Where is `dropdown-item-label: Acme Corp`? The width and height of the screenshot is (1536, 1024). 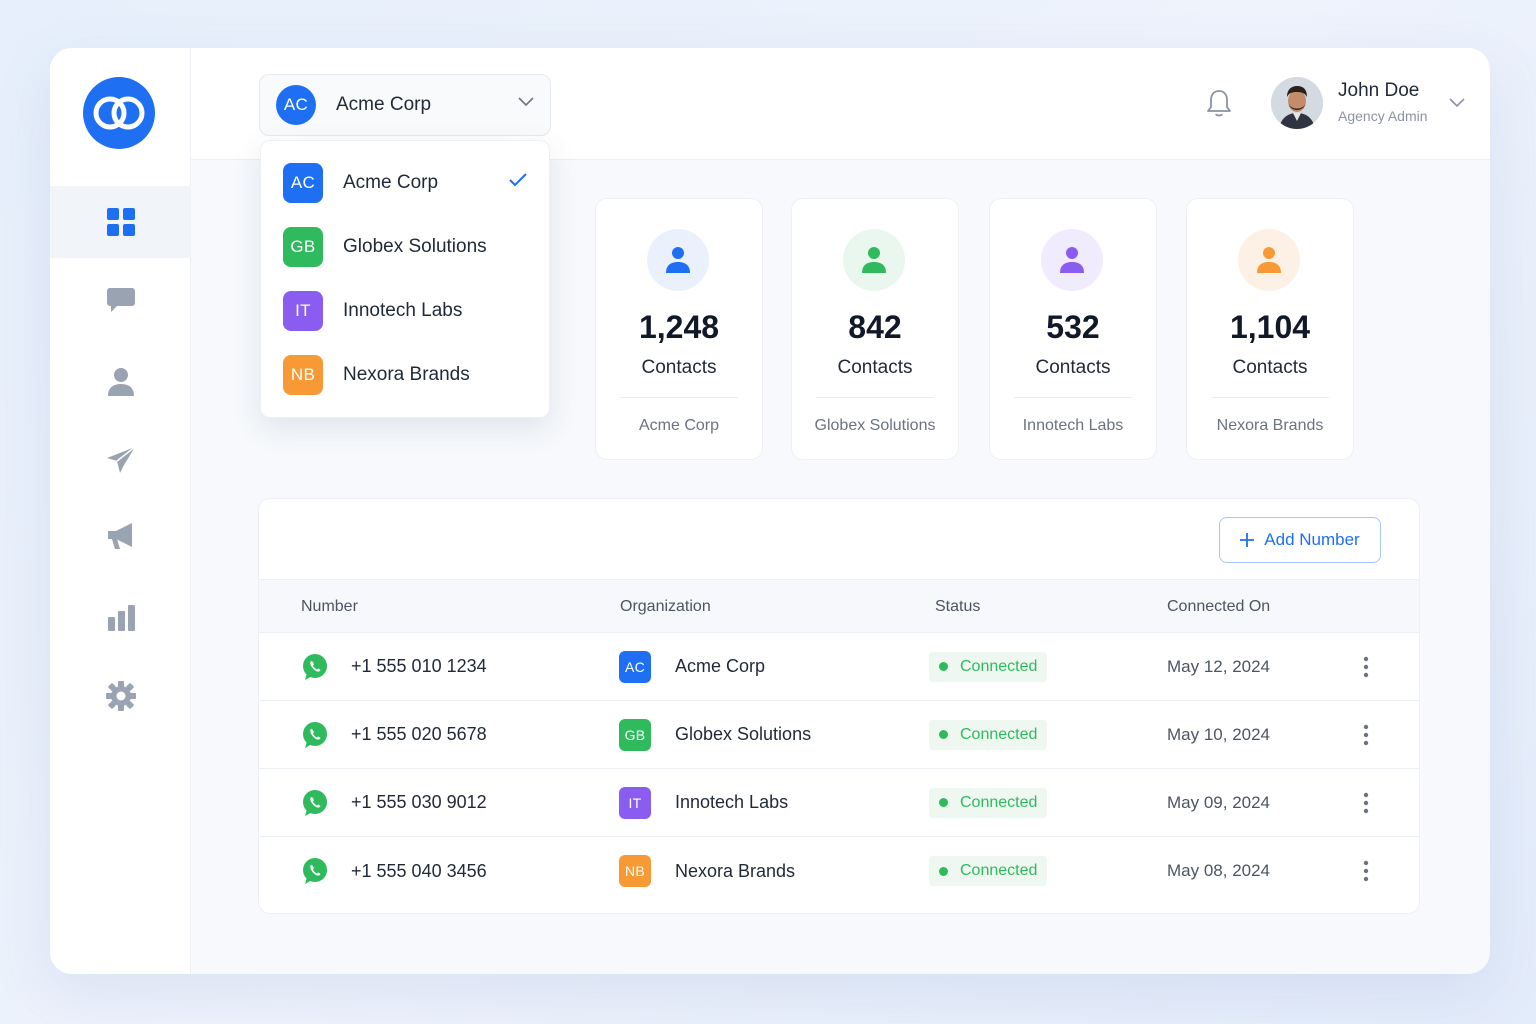
dropdown-item-label: Acme Corp is located at coordinates (391, 182).